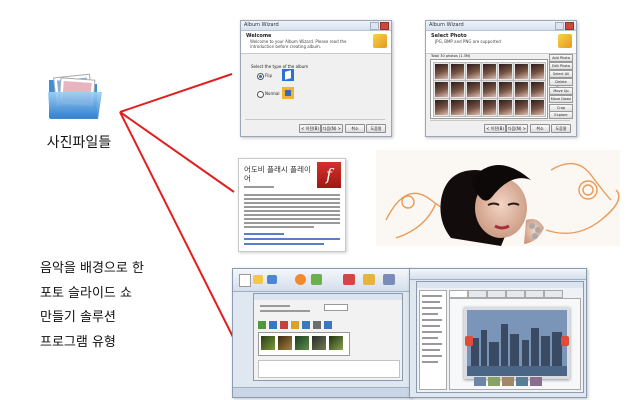  I want to click on next-slide-icon, so click(565, 341).